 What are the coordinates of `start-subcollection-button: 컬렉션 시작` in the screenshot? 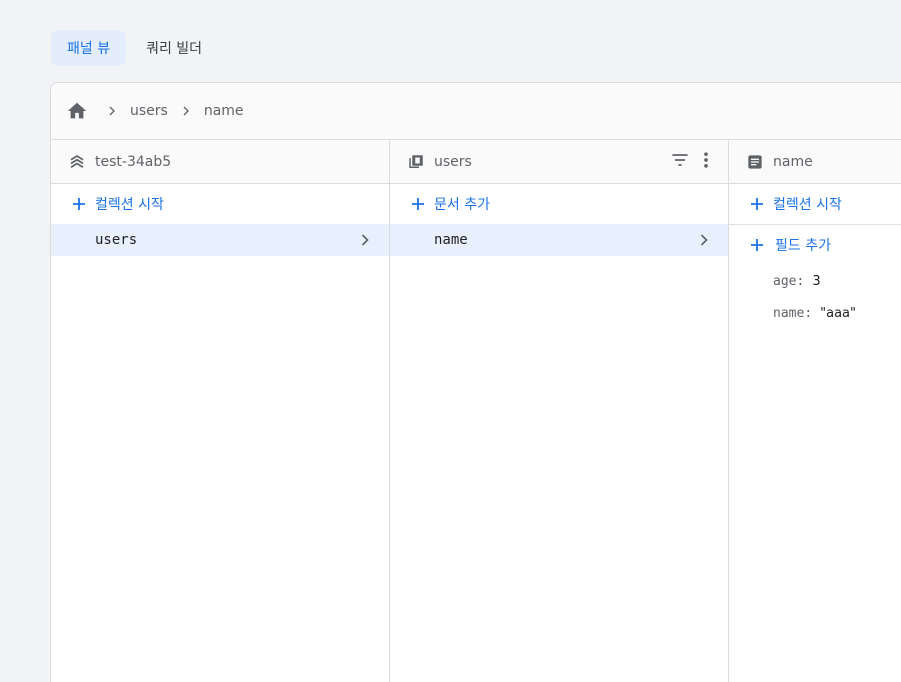 It's located at (815, 204).